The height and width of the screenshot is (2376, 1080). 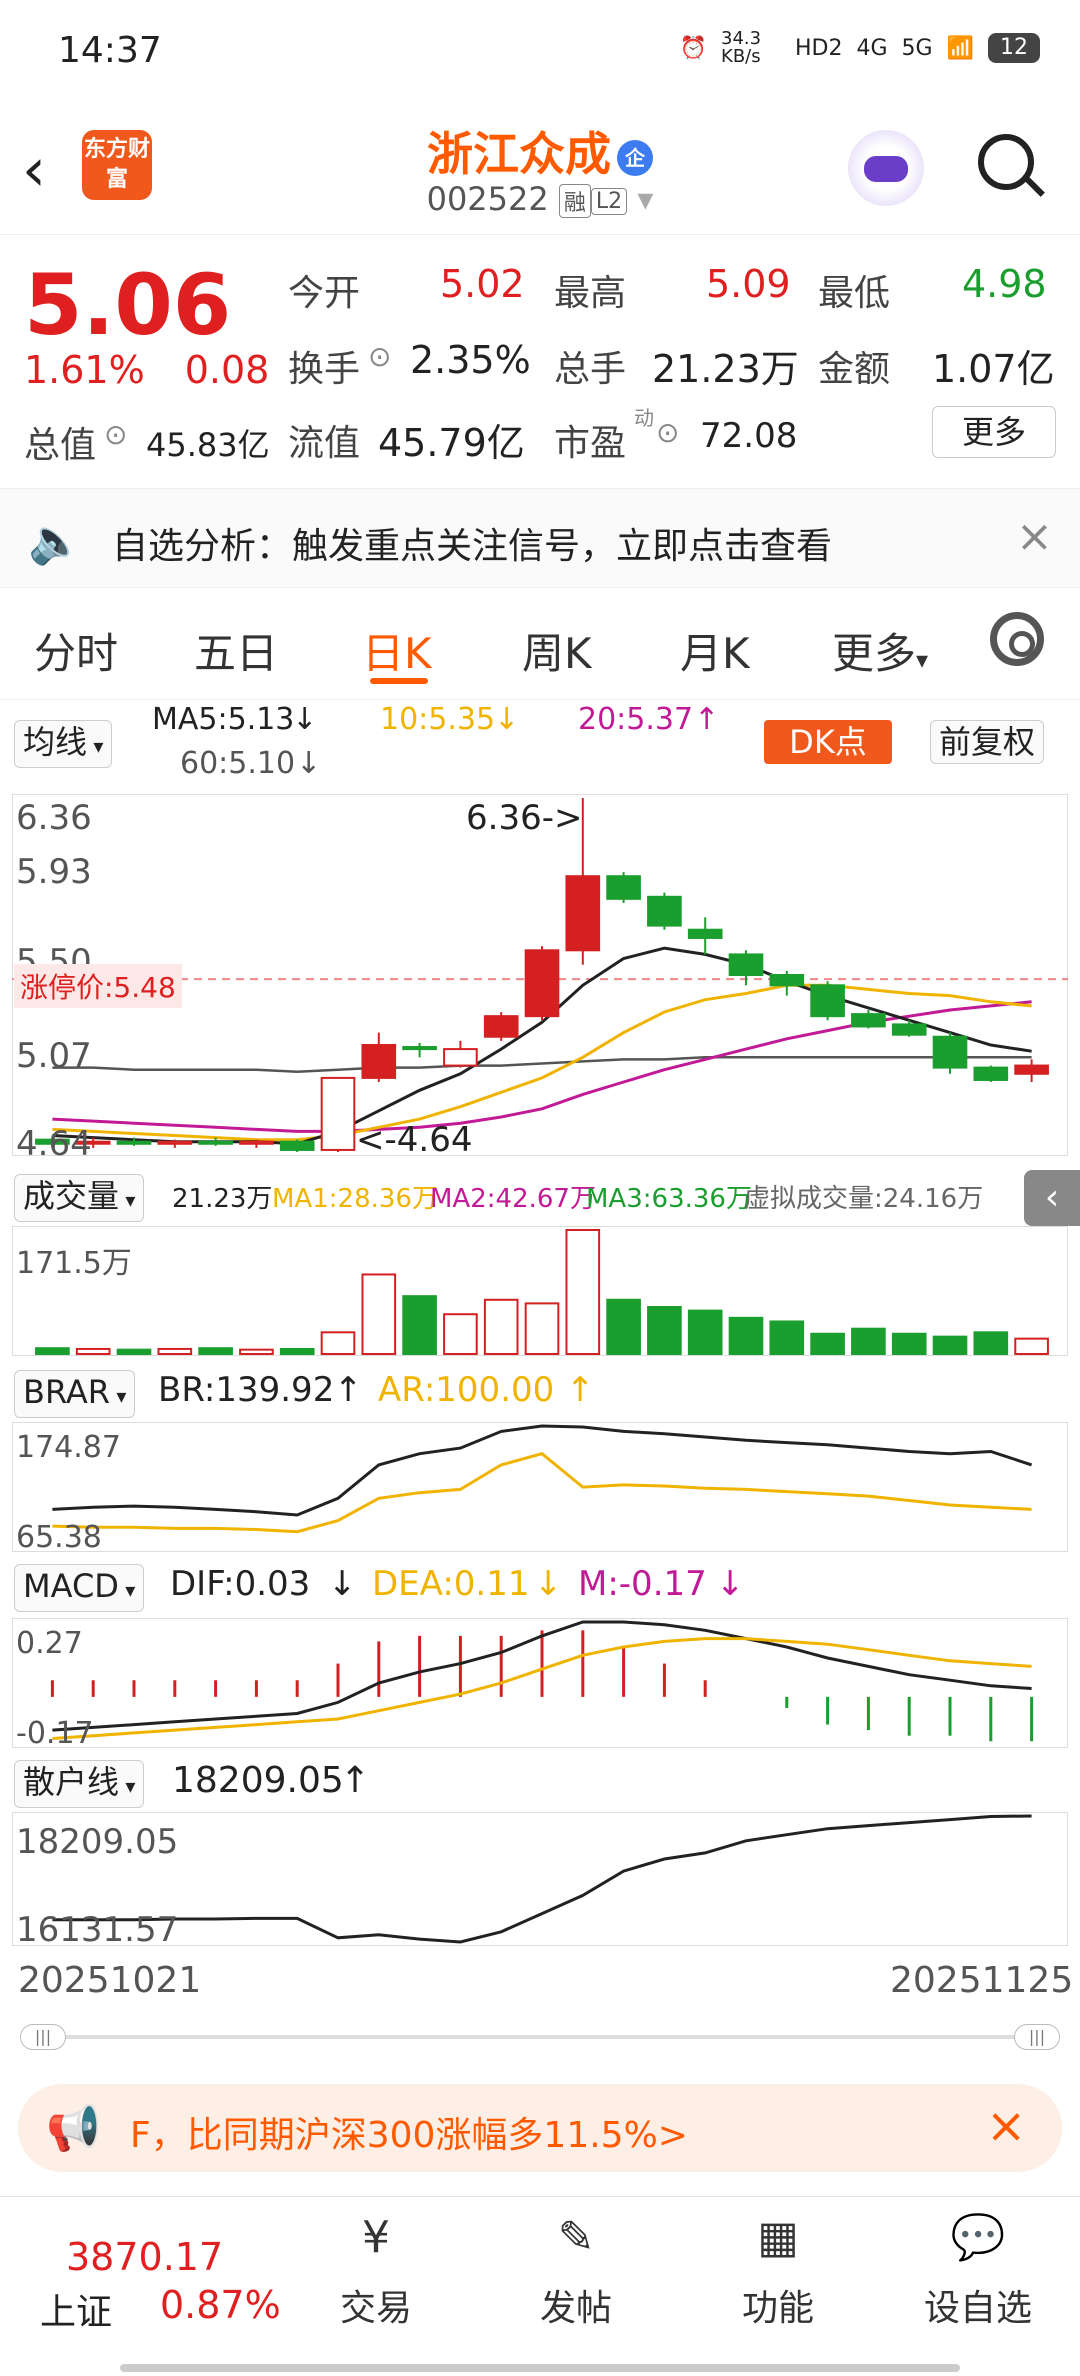 What do you see at coordinates (540, 1291) in the screenshot?
I see `volume-chart` at bounding box center [540, 1291].